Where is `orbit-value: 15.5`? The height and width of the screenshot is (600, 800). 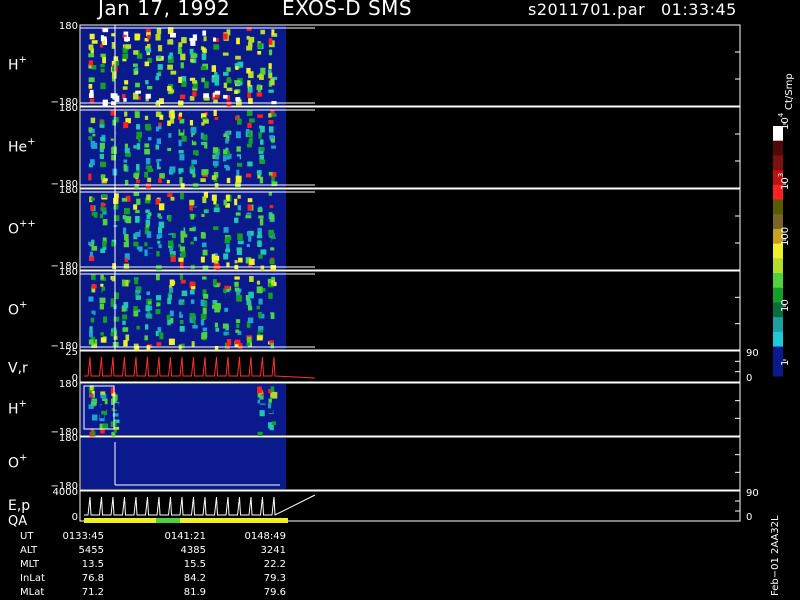
orbit-value: 15.5 is located at coordinates (194, 564).